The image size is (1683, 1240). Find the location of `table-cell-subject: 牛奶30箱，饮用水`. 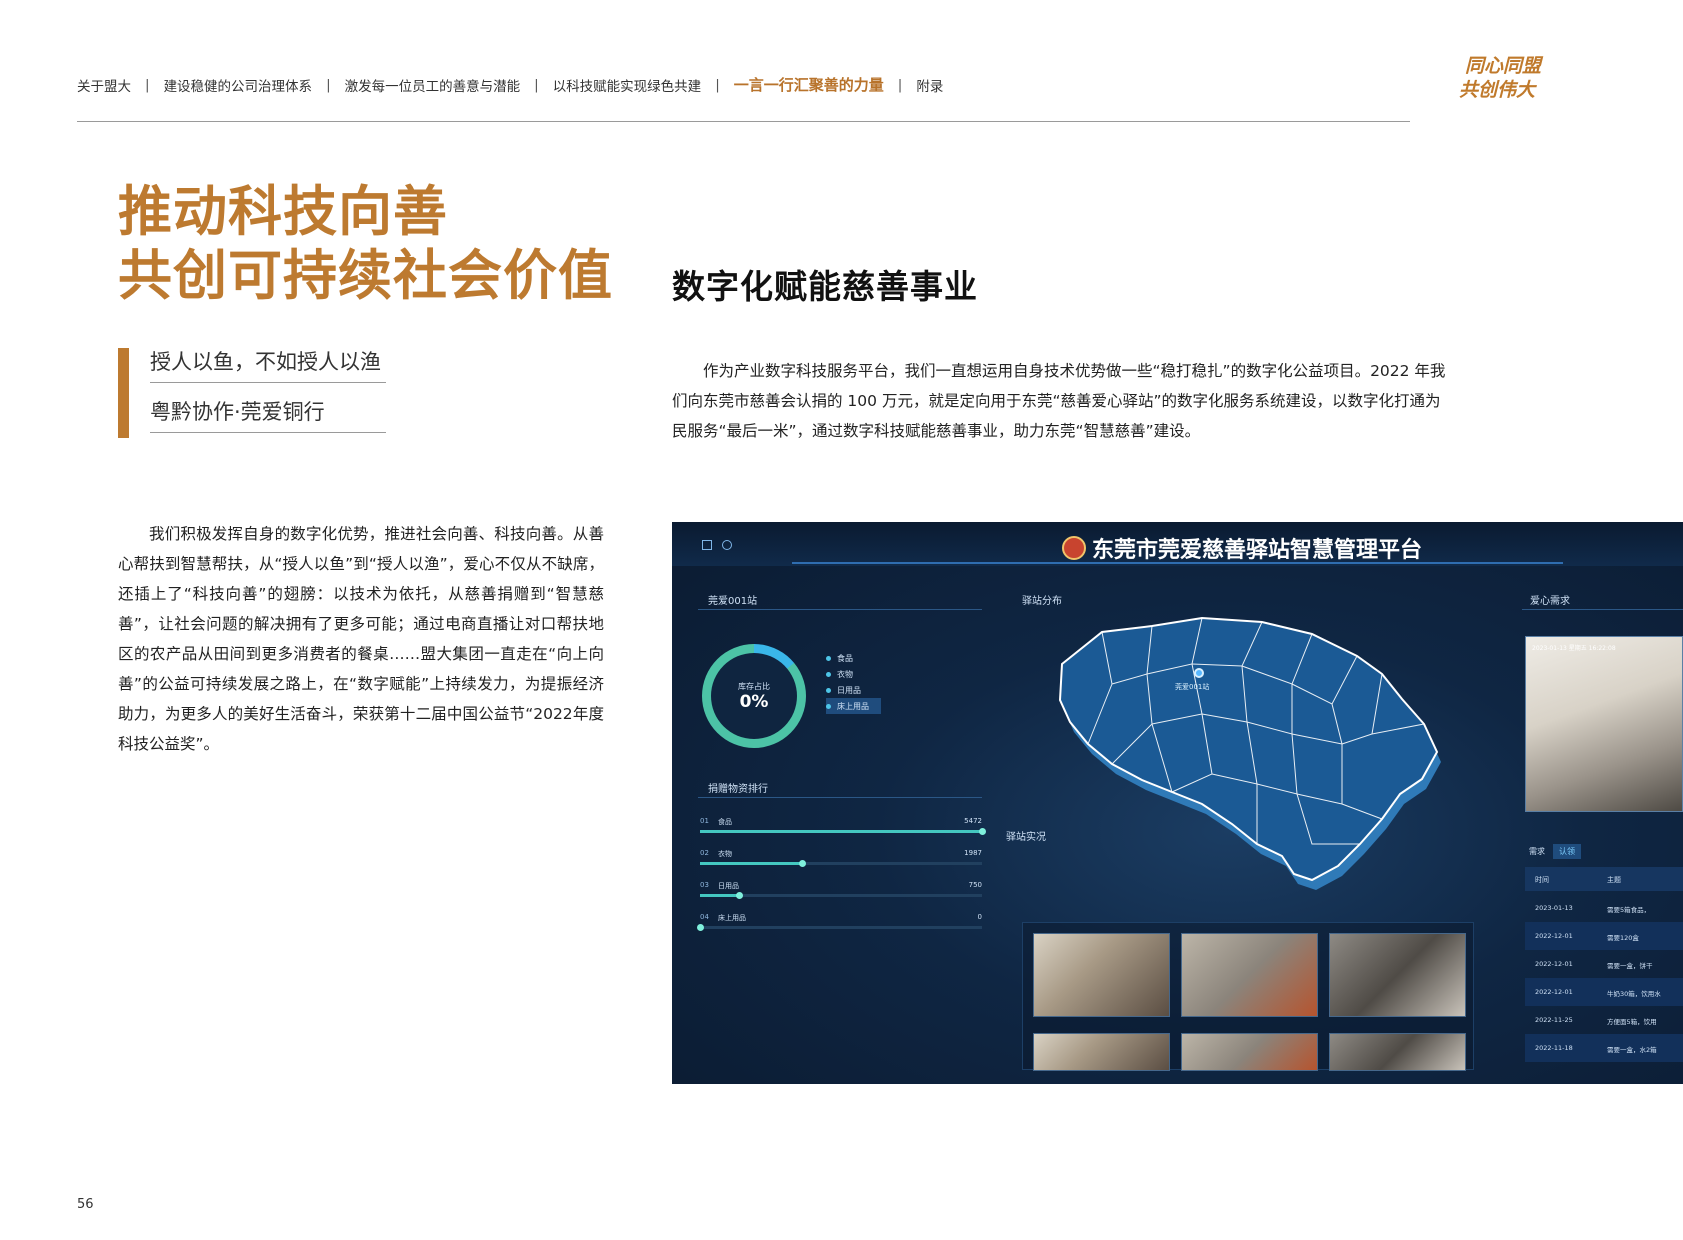

table-cell-subject: 牛奶30箱，饮用水 is located at coordinates (1634, 994).